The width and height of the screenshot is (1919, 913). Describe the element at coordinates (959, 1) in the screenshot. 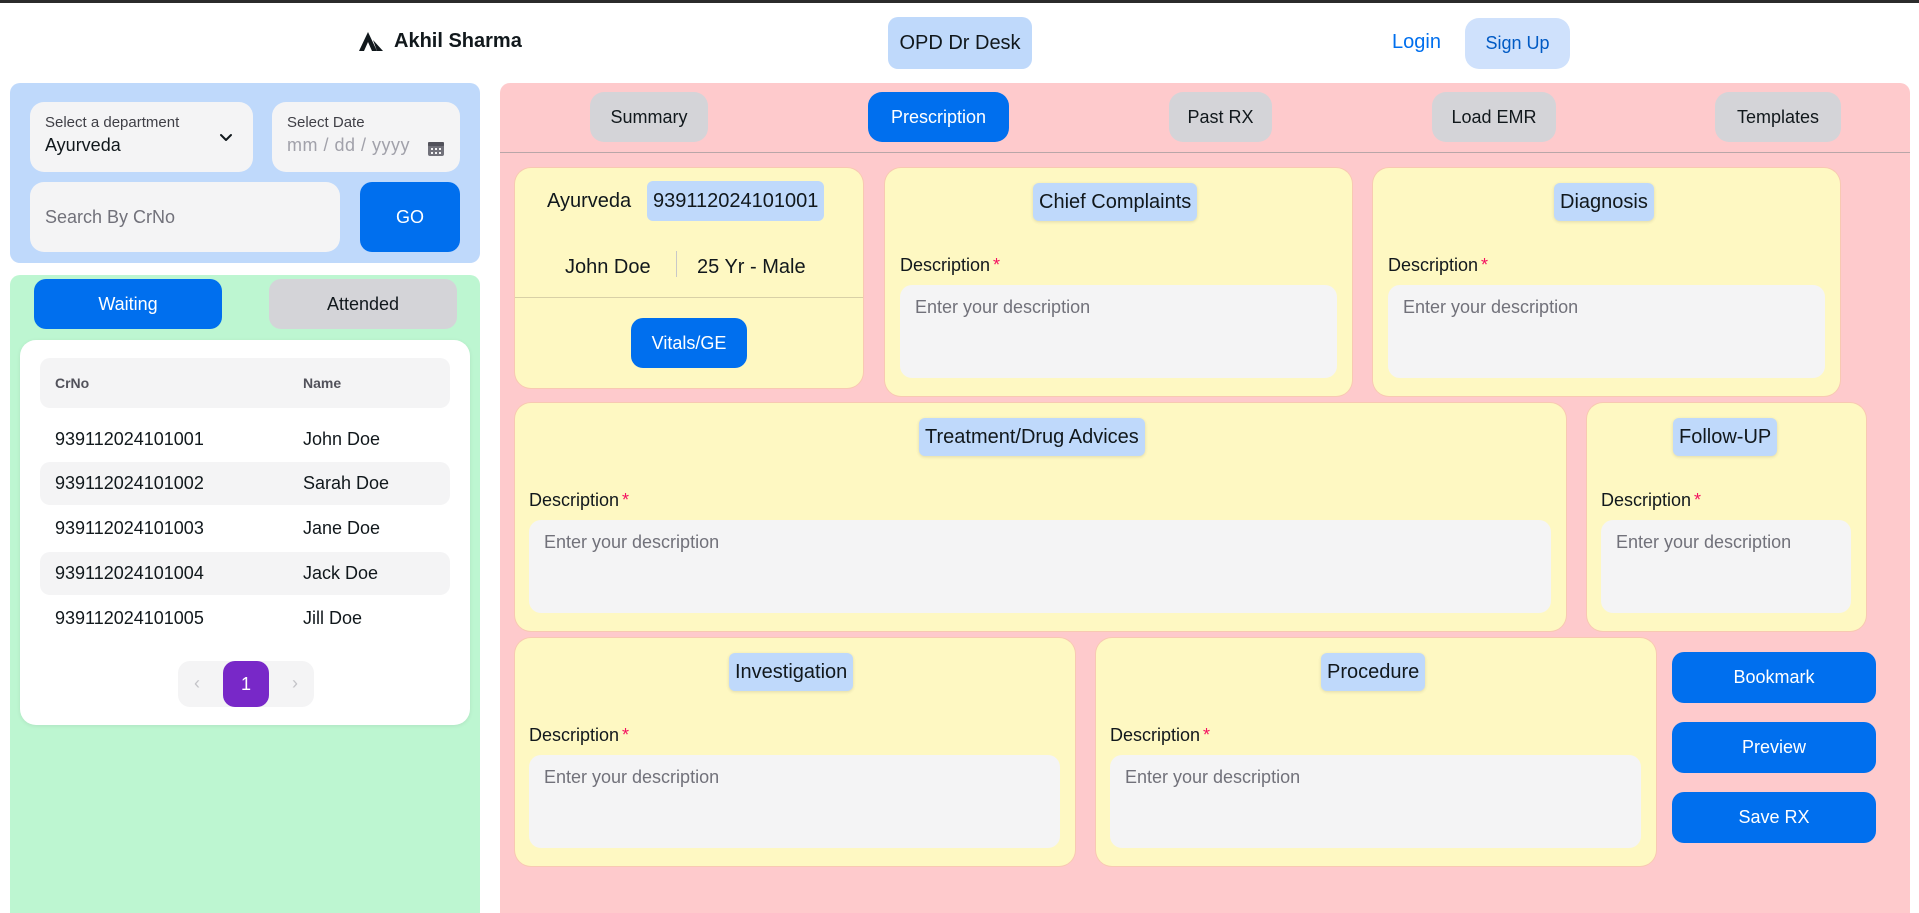

I see `top-border` at that location.